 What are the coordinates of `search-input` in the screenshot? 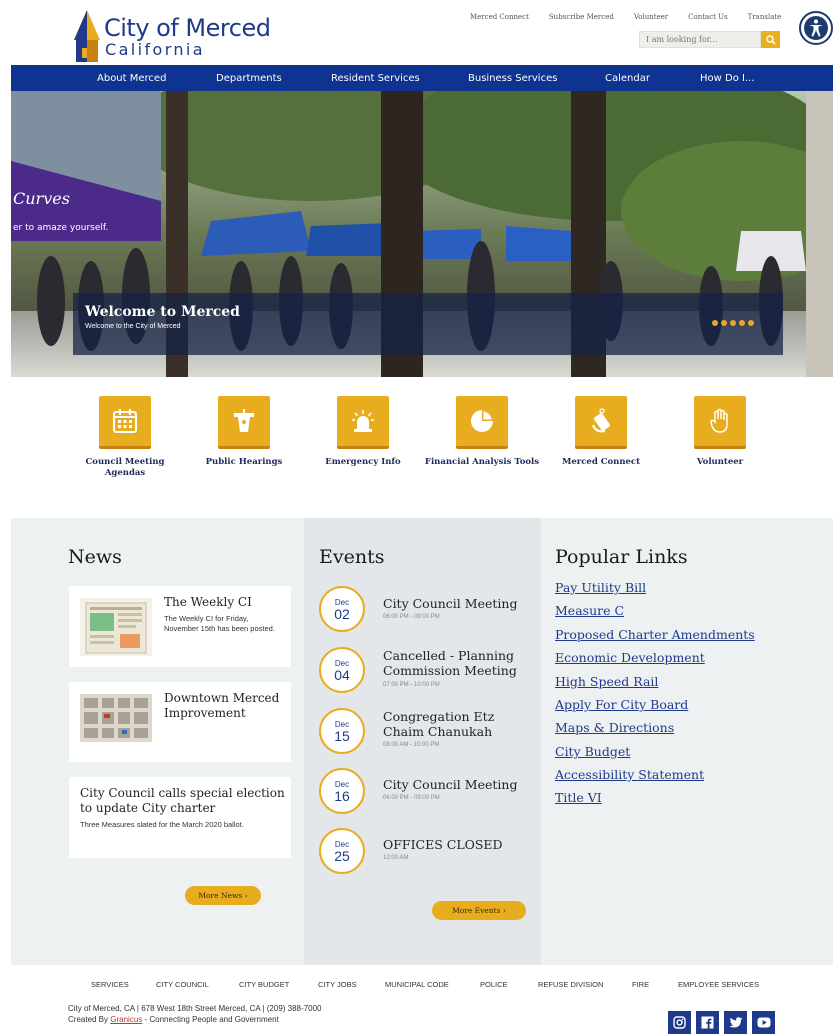 It's located at (700, 39).